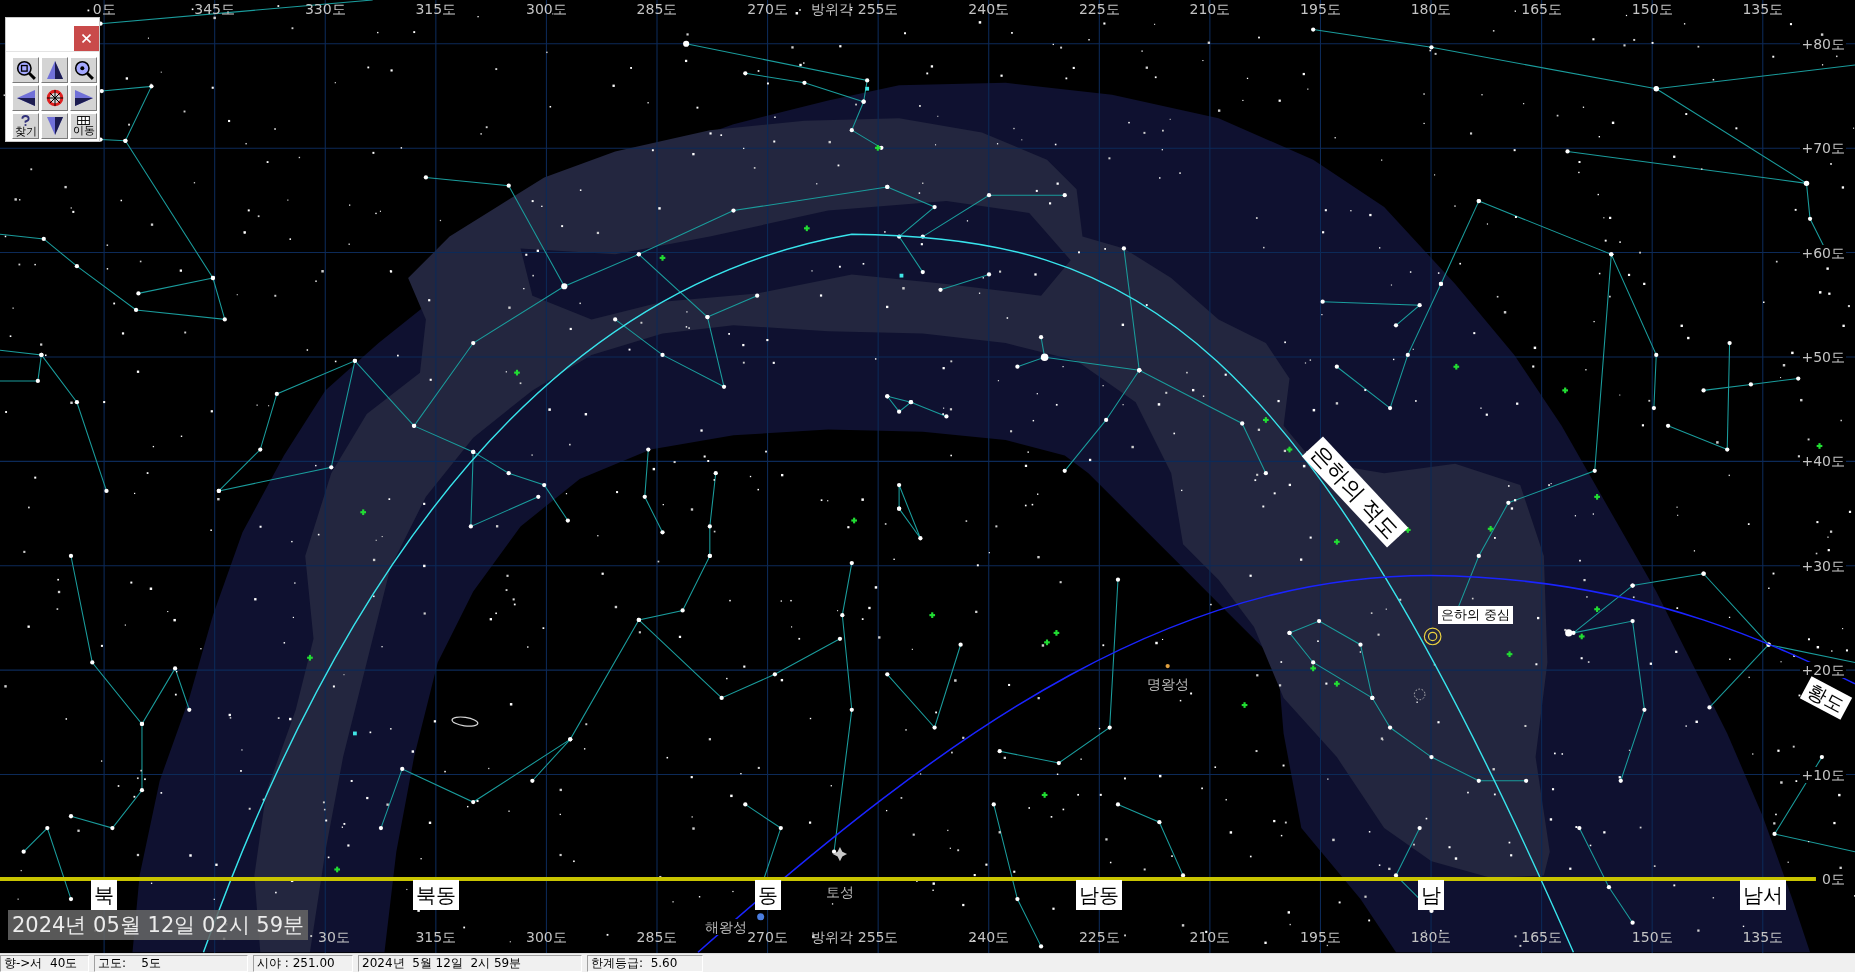  I want to click on azimuth-label: 0도, so click(104, 9).